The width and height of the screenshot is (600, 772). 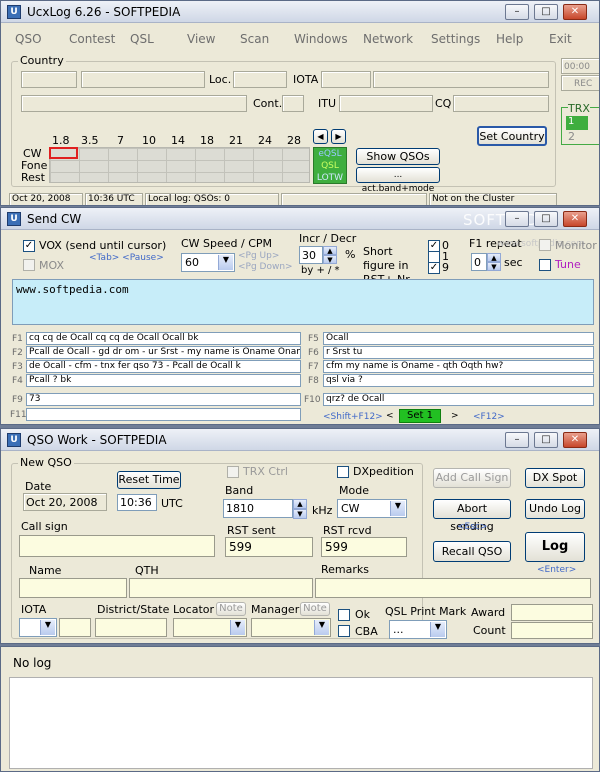 What do you see at coordinates (300, 440) in the screenshot?
I see `qso-work-titlebar: U QSO Work - SOFTPEDIA – □ ✕` at bounding box center [300, 440].